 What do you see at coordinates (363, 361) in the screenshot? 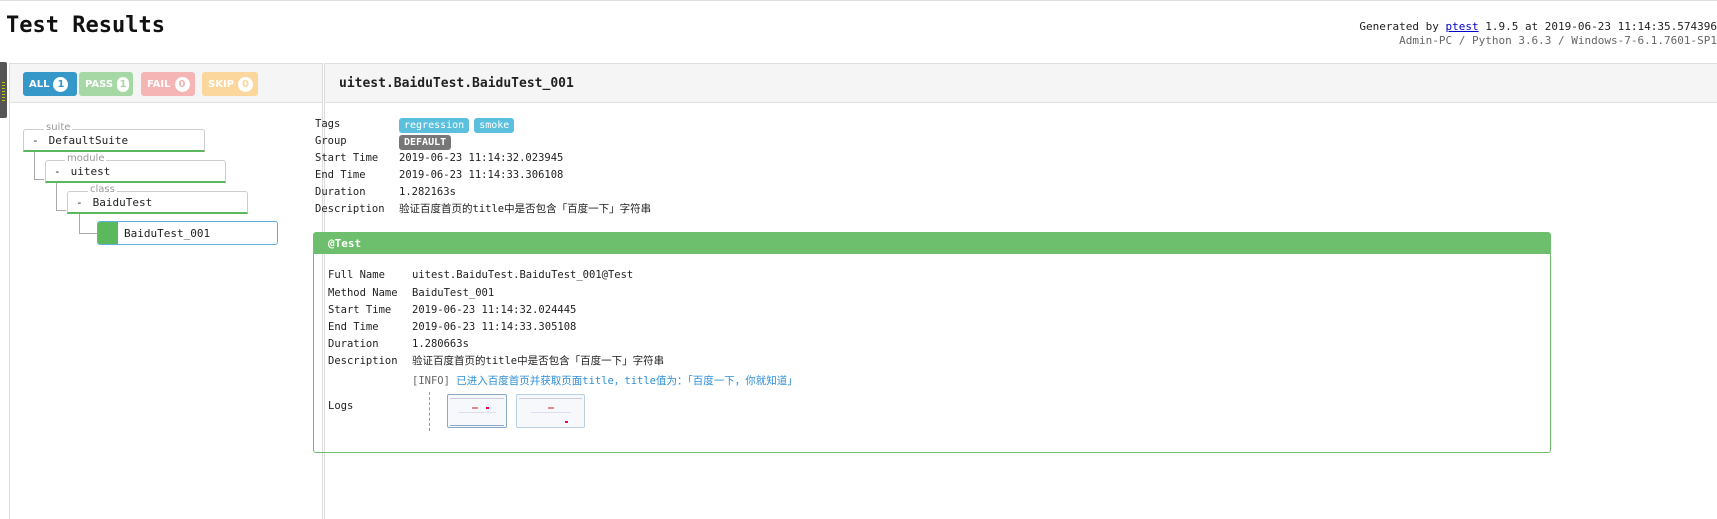
I see `test-description-label: Description` at bounding box center [363, 361].